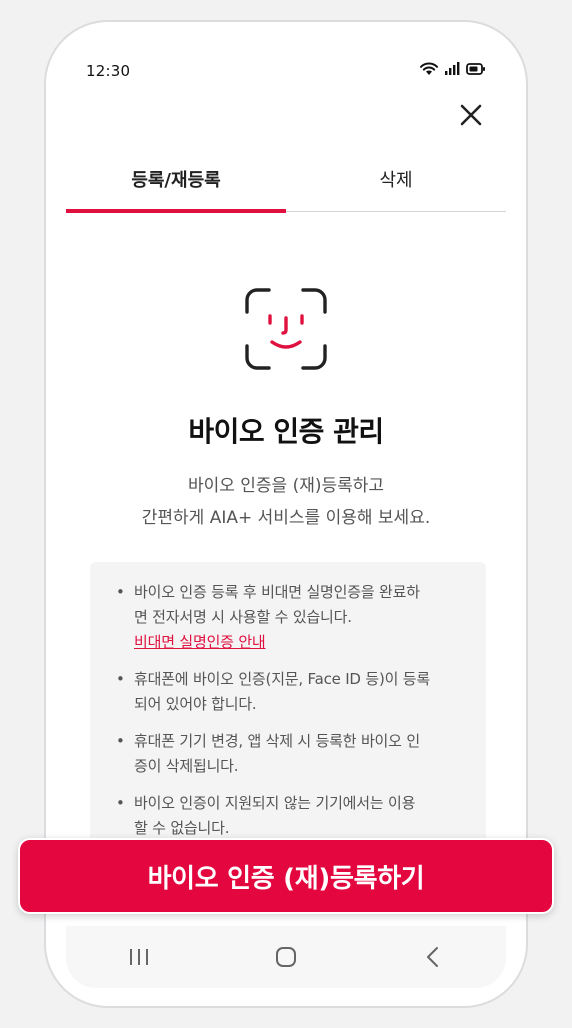  I want to click on info-line: 바이오 인증 등록 후 비대면 실명인증을 완료하, so click(277, 592).